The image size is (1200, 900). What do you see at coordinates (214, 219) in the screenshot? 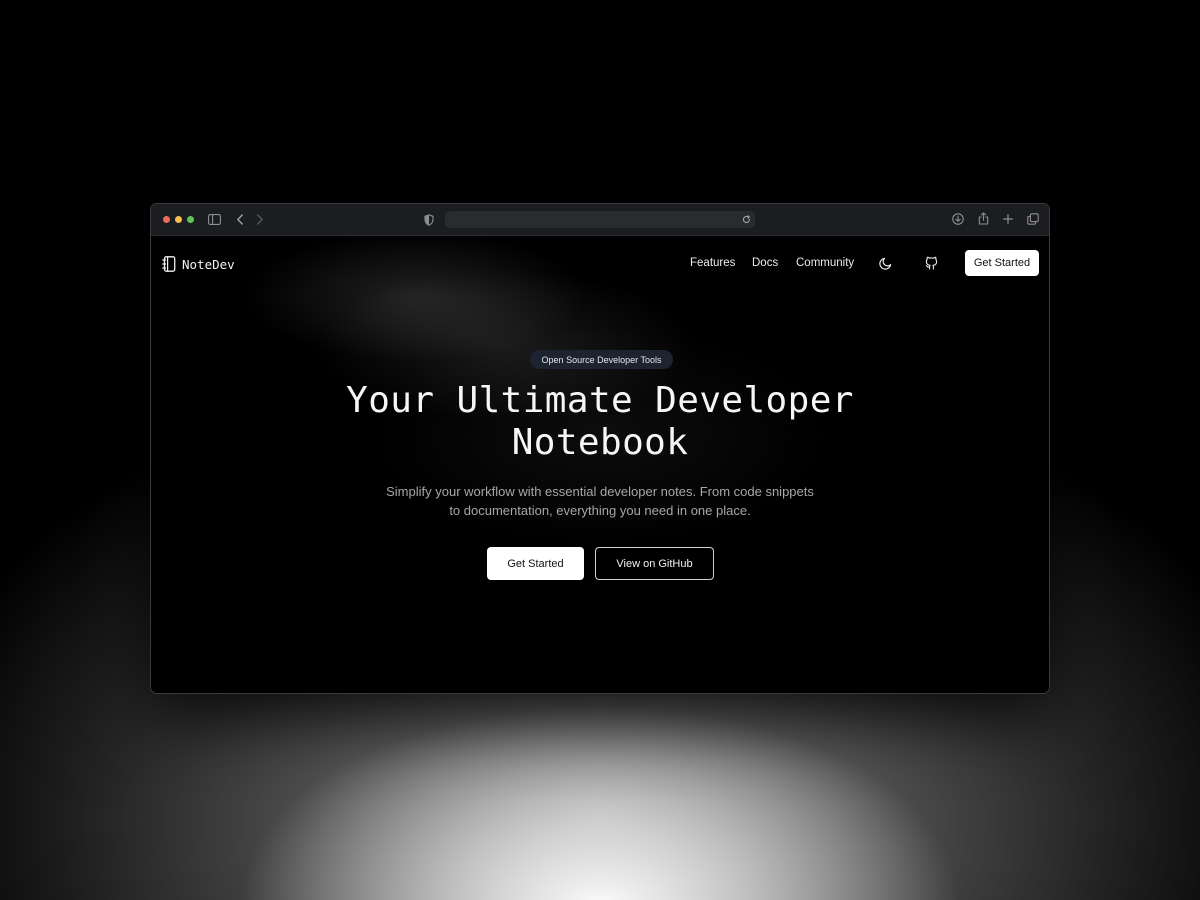
I see `sidebar-icon` at bounding box center [214, 219].